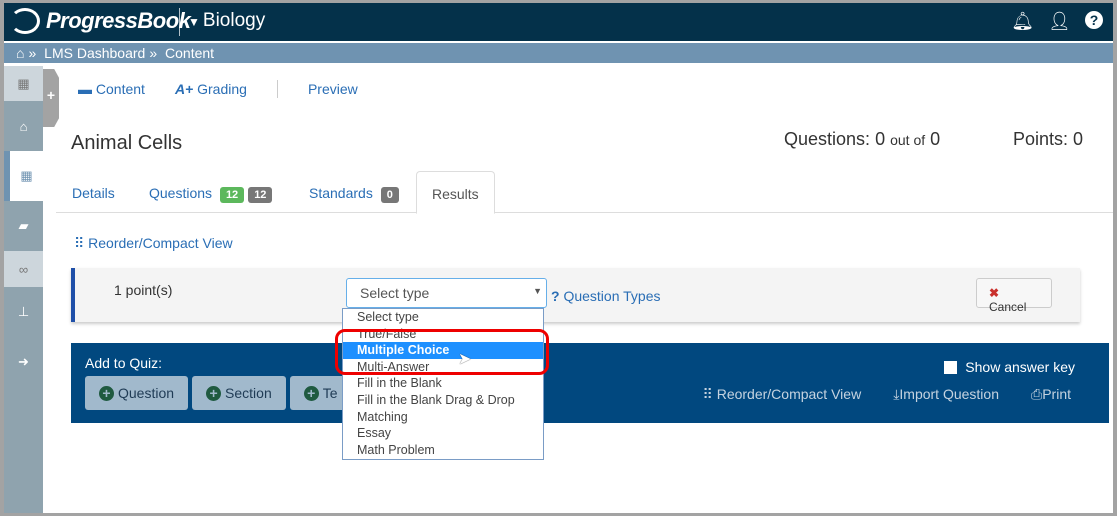 The height and width of the screenshot is (516, 1117). What do you see at coordinates (146, 393) in the screenshot?
I see `button-label: Question` at bounding box center [146, 393].